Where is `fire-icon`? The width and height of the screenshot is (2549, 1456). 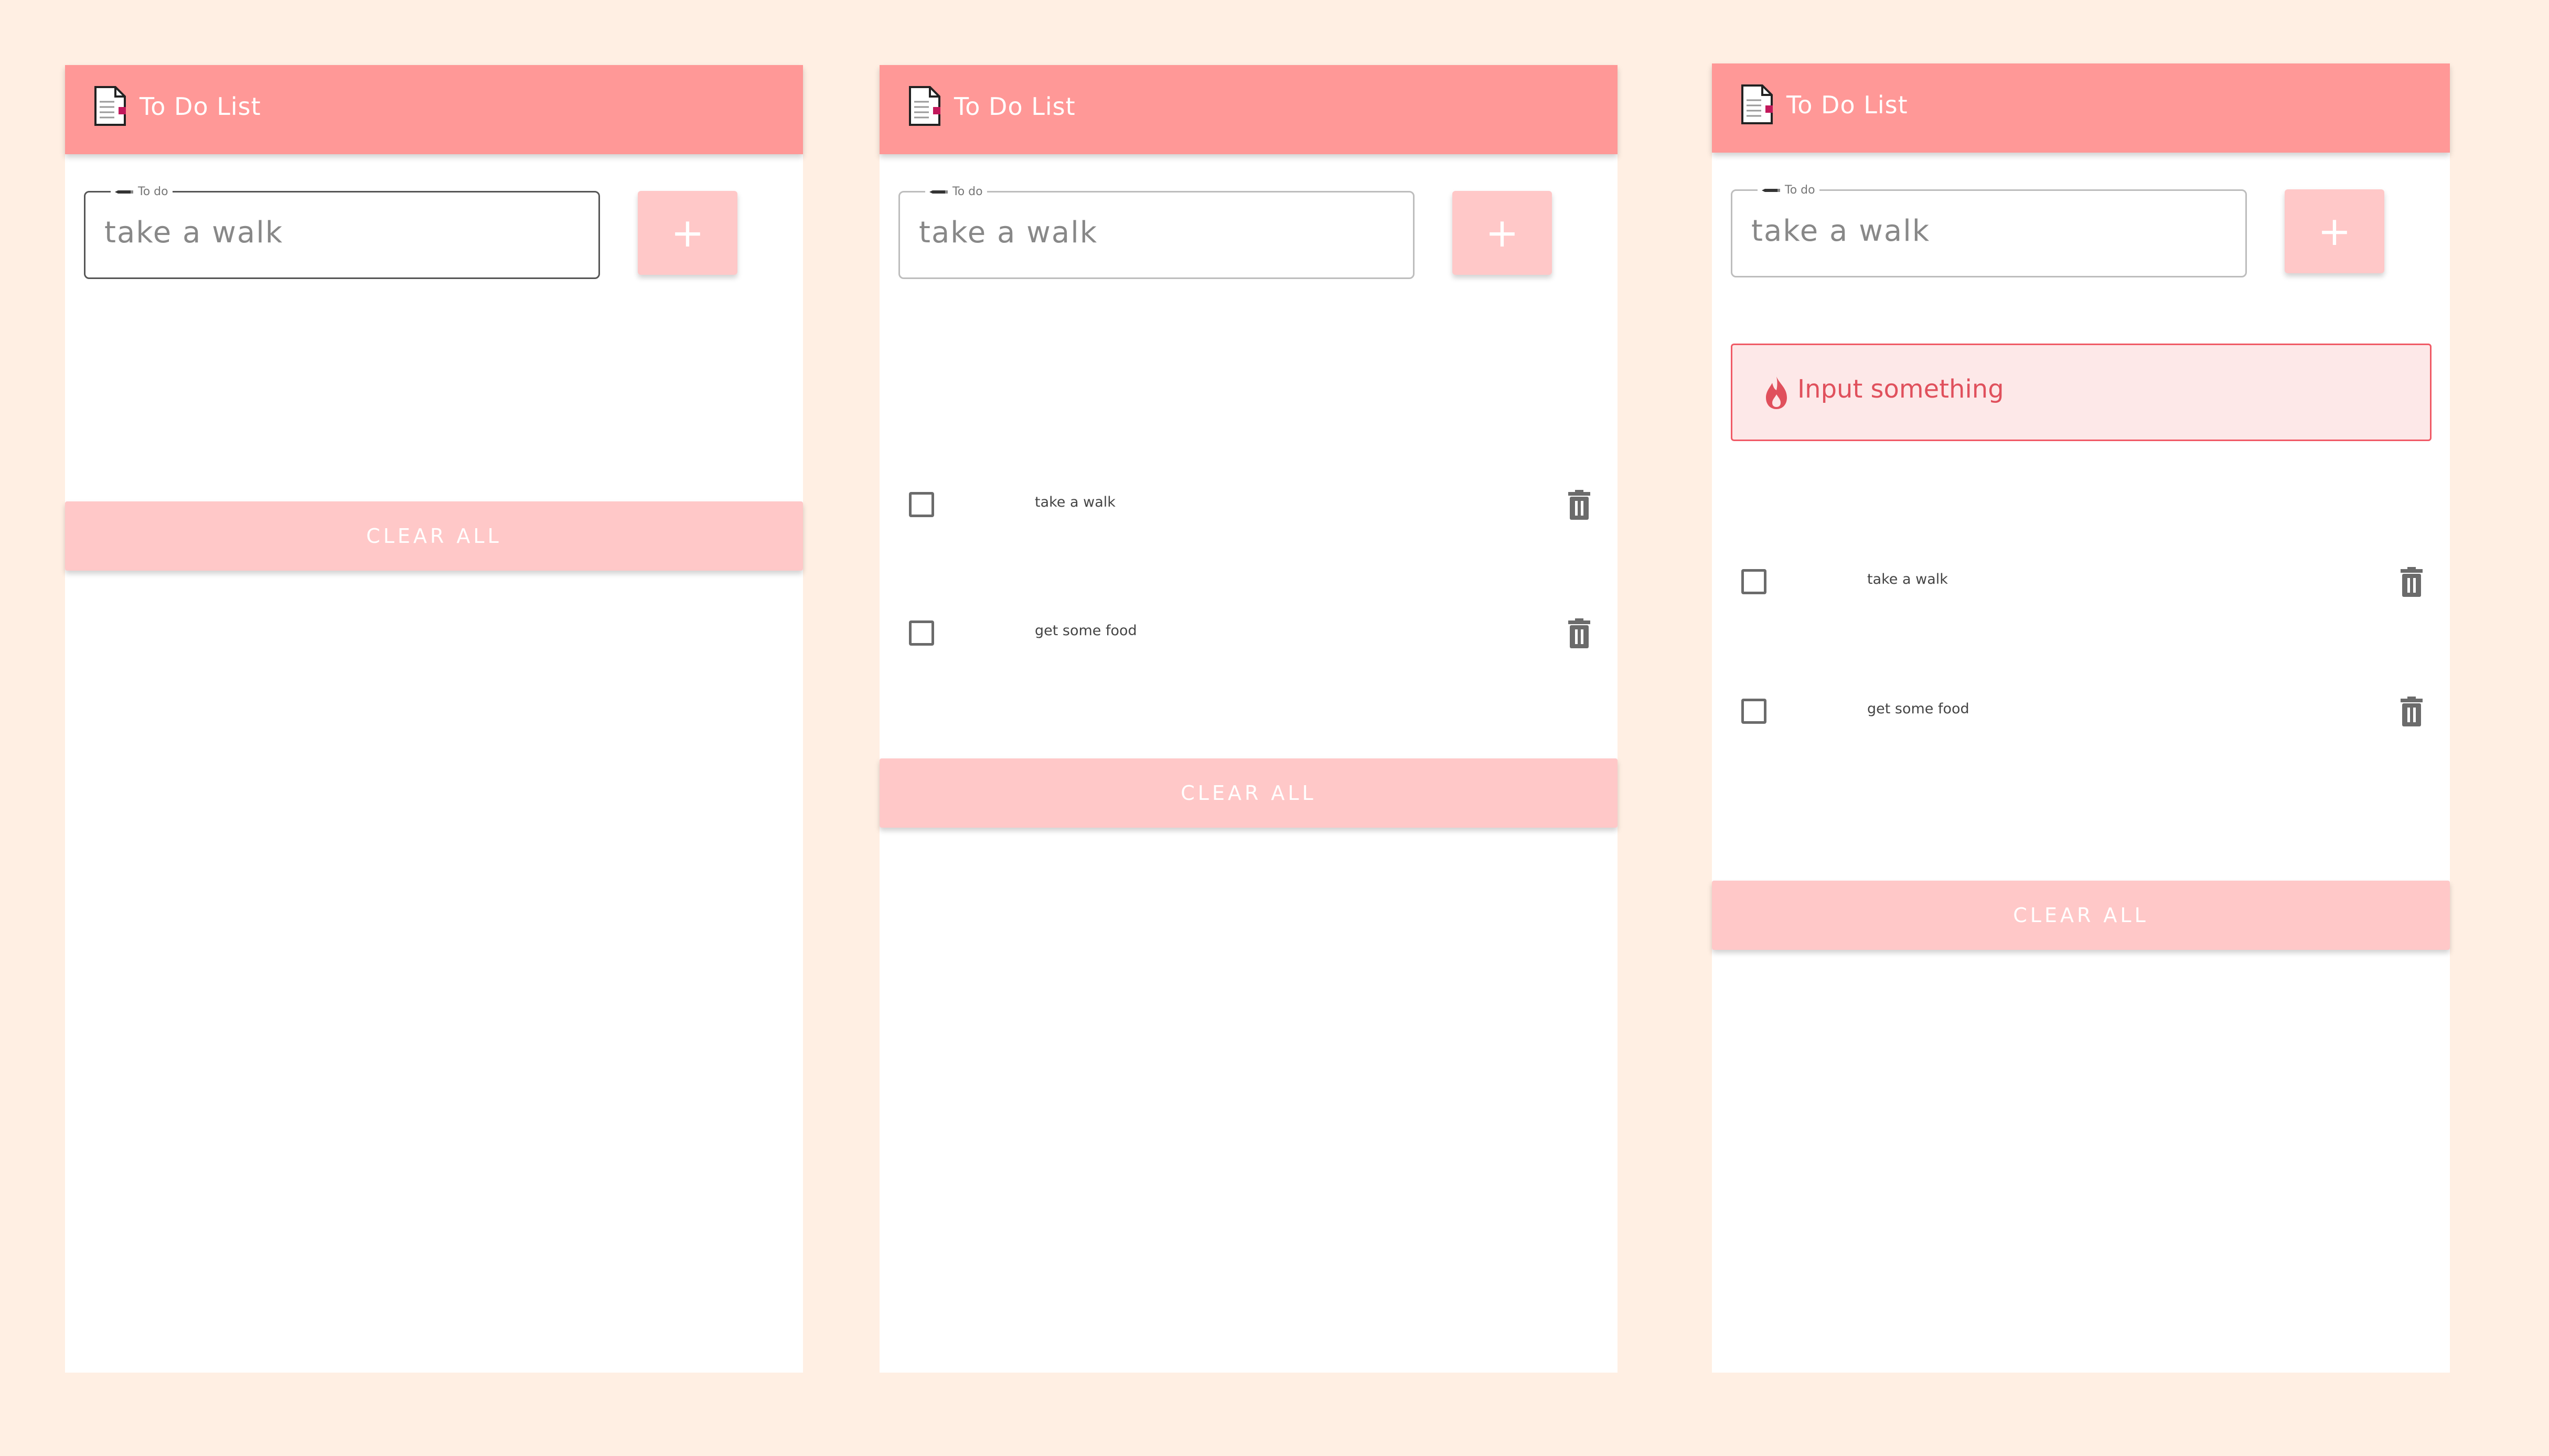 fire-icon is located at coordinates (1776, 393).